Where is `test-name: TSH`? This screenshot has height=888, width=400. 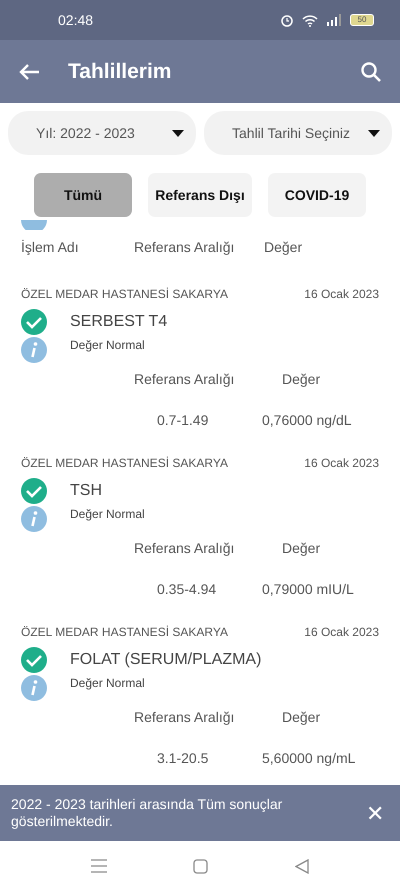
test-name: TSH is located at coordinates (86, 491).